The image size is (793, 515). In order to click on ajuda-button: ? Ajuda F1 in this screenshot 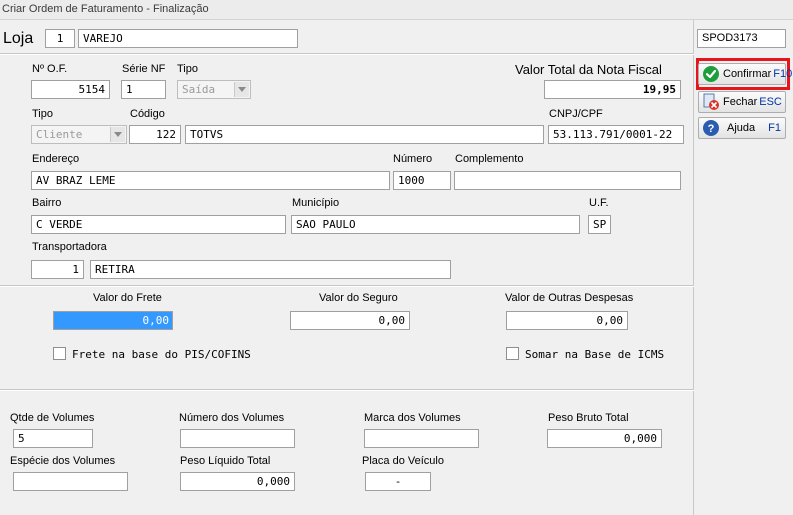, I will do `click(742, 128)`.